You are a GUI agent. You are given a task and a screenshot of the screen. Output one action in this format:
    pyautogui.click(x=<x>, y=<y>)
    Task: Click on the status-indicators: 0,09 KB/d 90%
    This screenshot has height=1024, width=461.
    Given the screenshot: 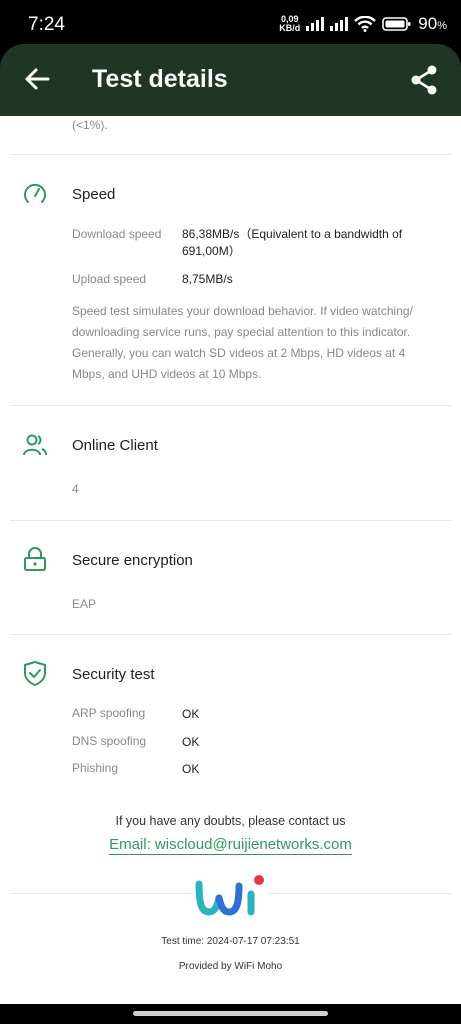 What is the action you would take?
    pyautogui.click(x=363, y=24)
    